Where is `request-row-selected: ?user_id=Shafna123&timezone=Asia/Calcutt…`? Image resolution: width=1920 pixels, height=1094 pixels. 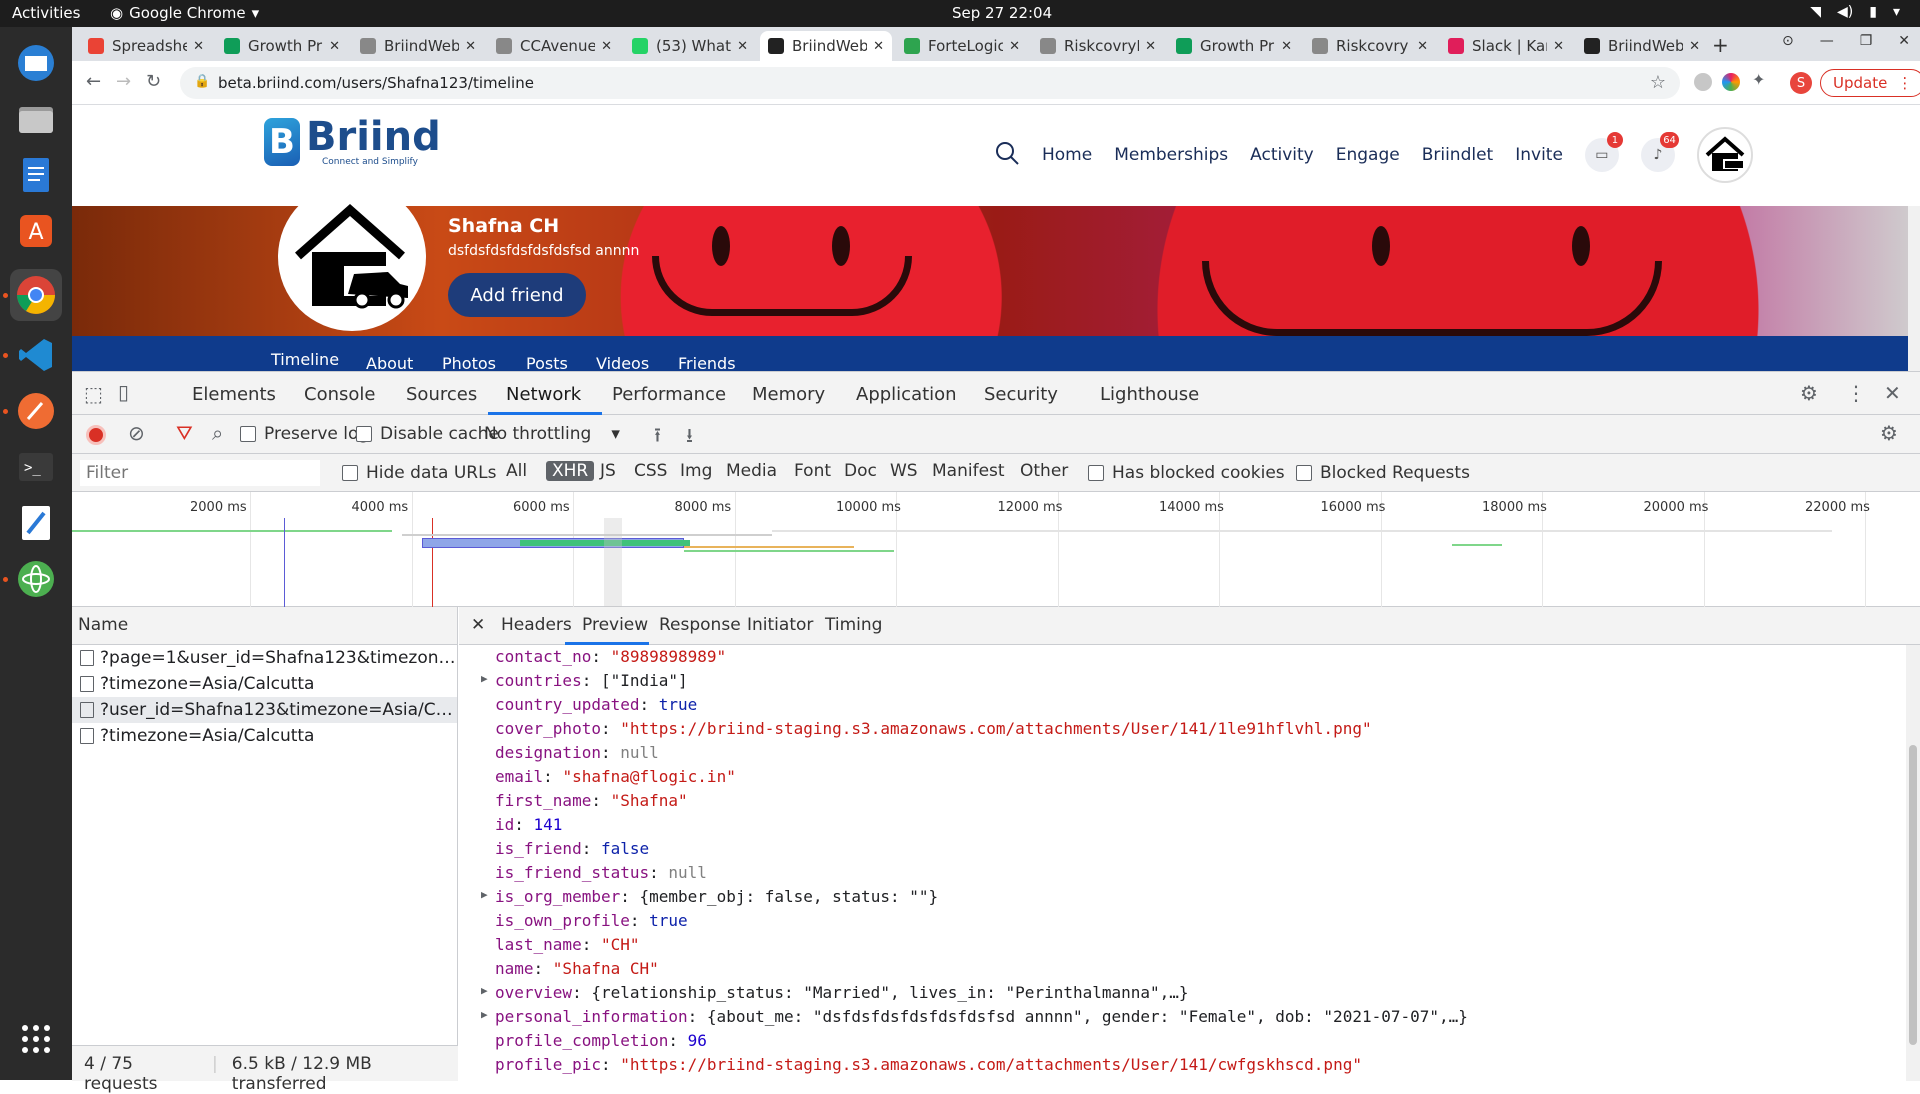 request-row-selected: ?user_id=Shafna123&timezone=Asia/Calcutt… is located at coordinates (264, 710).